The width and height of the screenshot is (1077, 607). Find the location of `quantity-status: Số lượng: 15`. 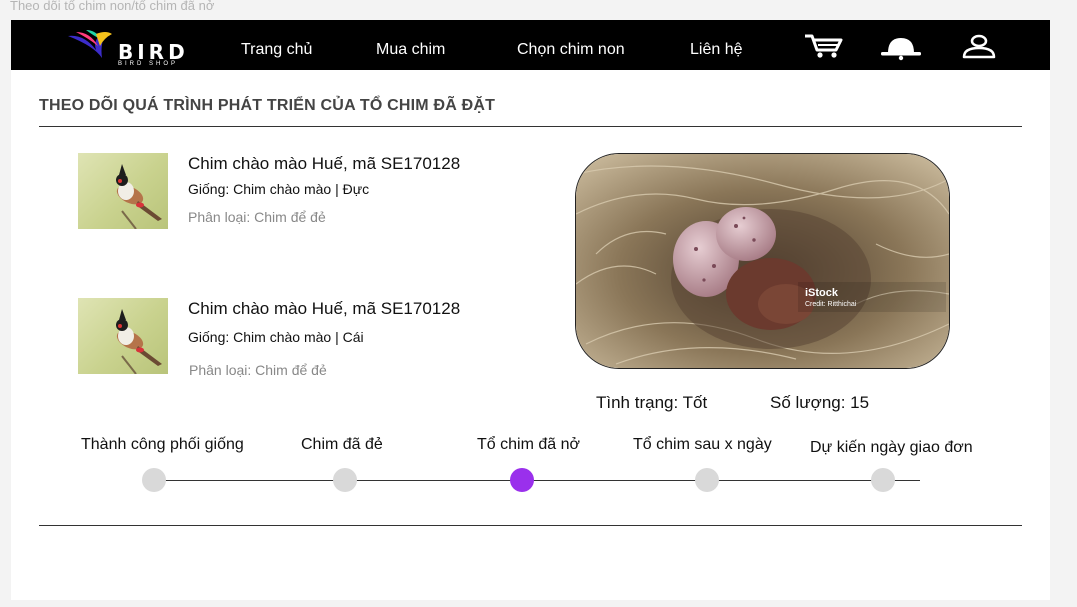

quantity-status: Số lượng: 15 is located at coordinates (820, 402).